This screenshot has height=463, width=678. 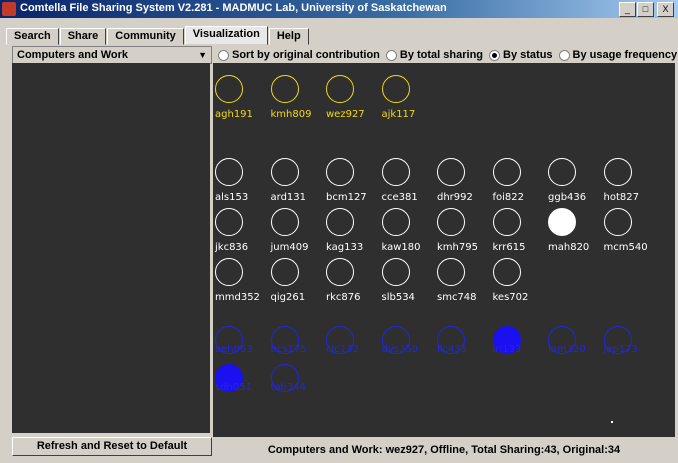 What do you see at coordinates (112, 446) in the screenshot?
I see `refresh-reset-button: Refresh and Reset to Default` at bounding box center [112, 446].